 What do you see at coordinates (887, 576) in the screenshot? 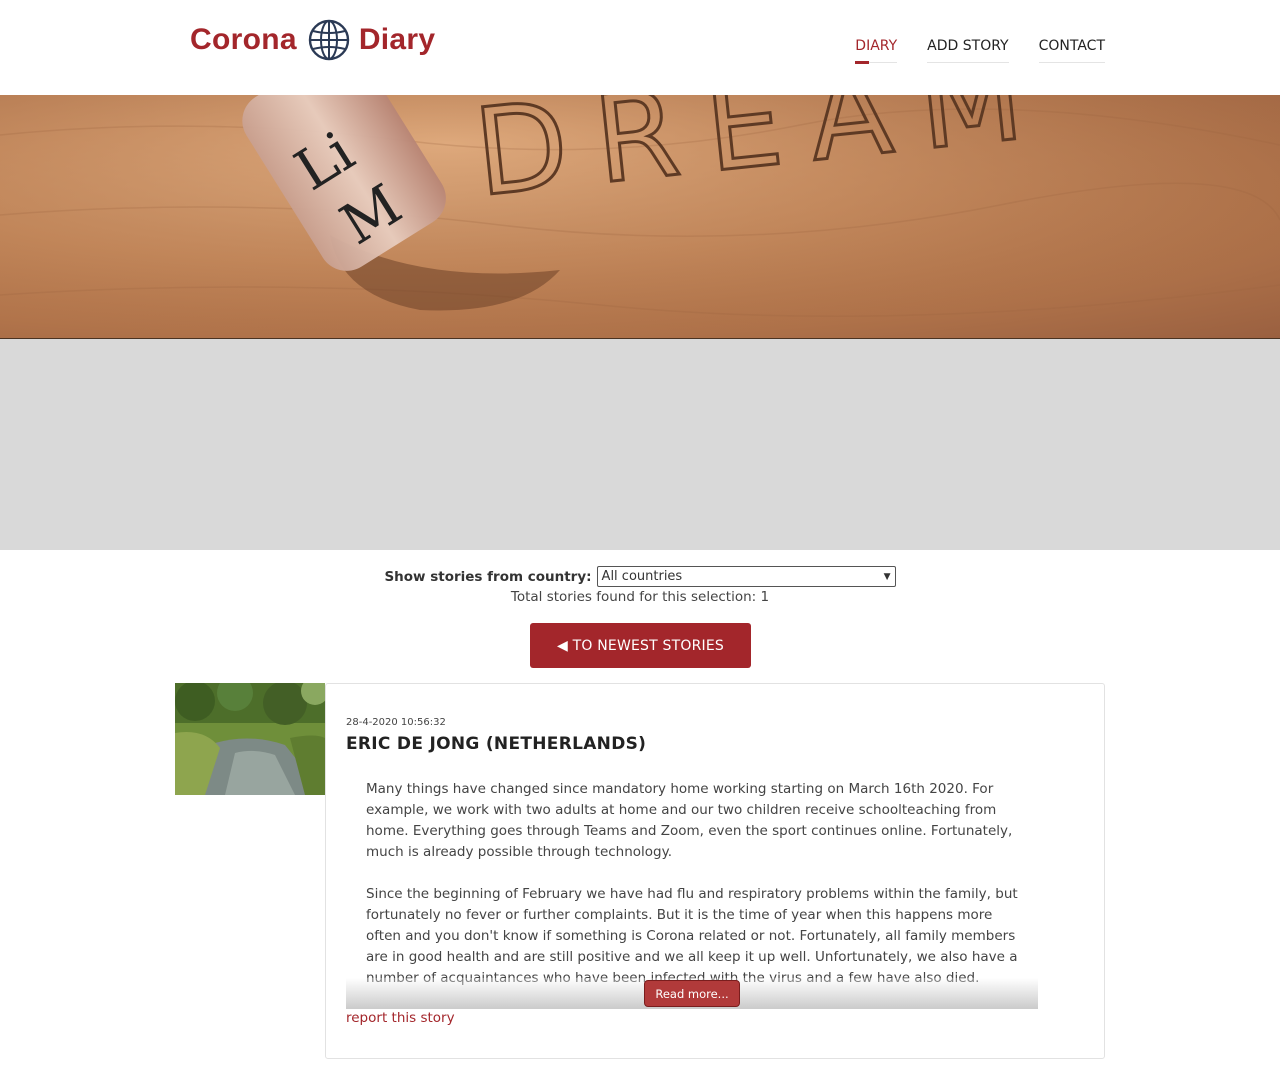
I see `chevron-down-icon: ▼` at bounding box center [887, 576].